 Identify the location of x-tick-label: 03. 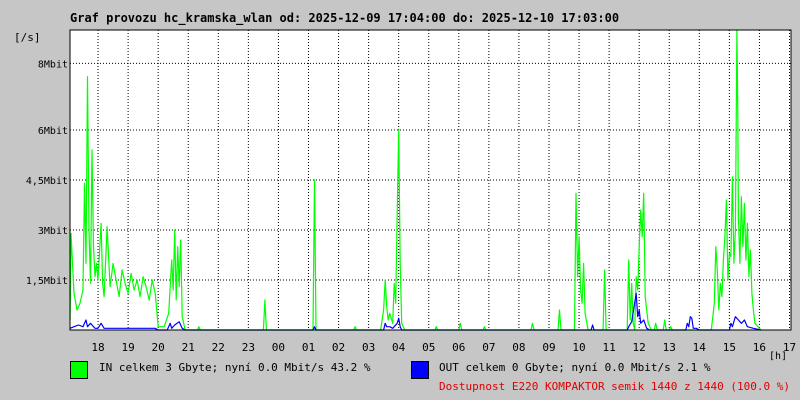
(368, 347).